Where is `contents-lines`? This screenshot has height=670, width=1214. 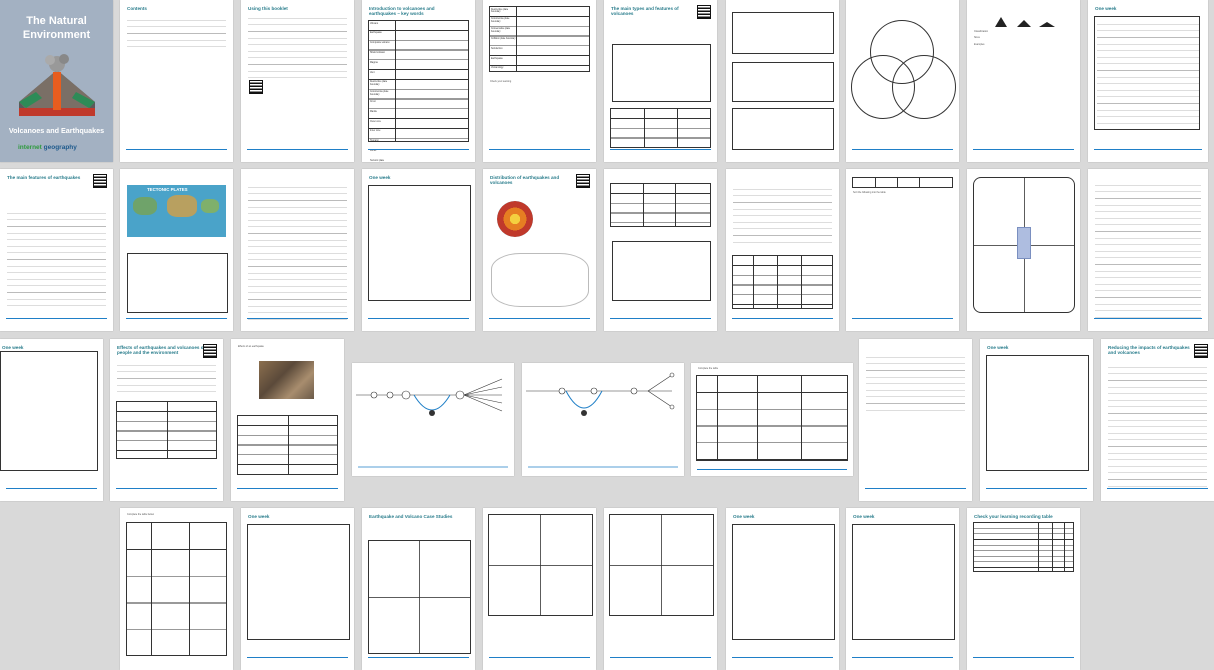
contents-lines is located at coordinates (176, 32).